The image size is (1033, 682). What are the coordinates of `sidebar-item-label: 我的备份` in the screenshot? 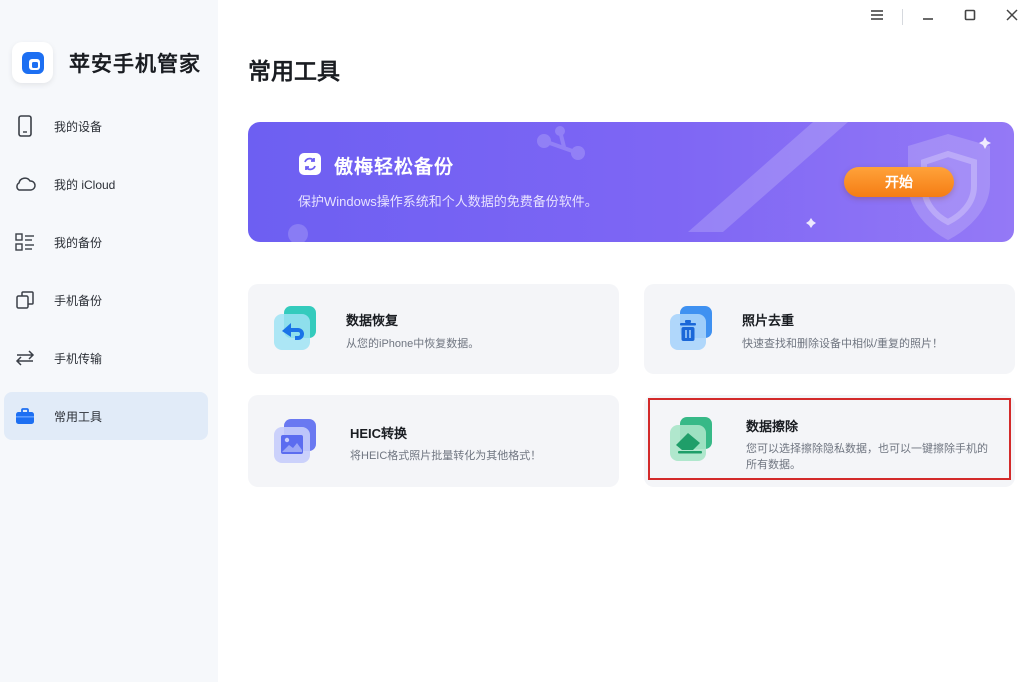 It's located at (78, 242).